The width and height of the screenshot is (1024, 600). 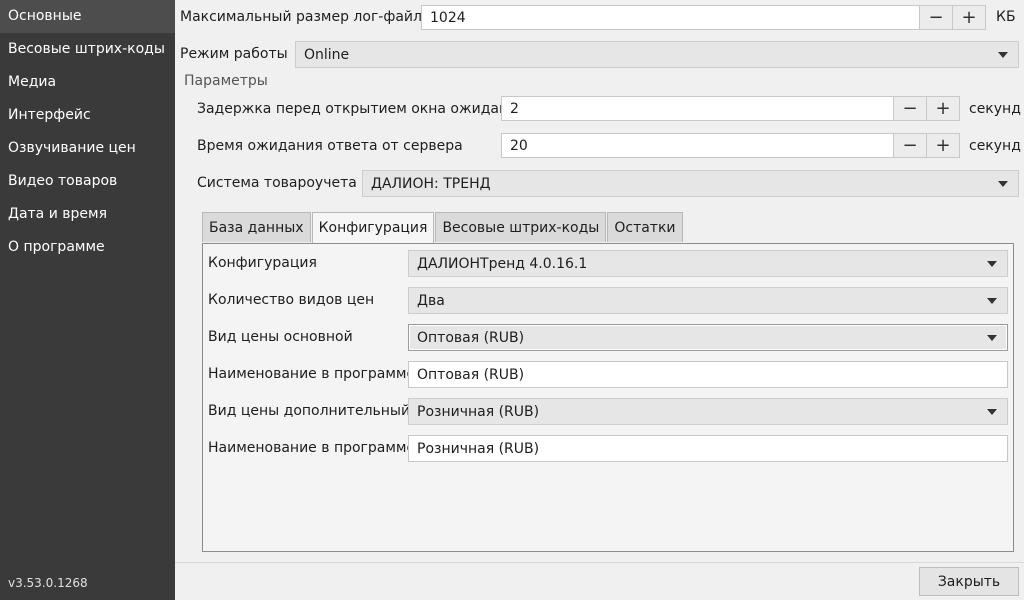 What do you see at coordinates (968, 17) in the screenshot?
I see `max-log-increment-button: +` at bounding box center [968, 17].